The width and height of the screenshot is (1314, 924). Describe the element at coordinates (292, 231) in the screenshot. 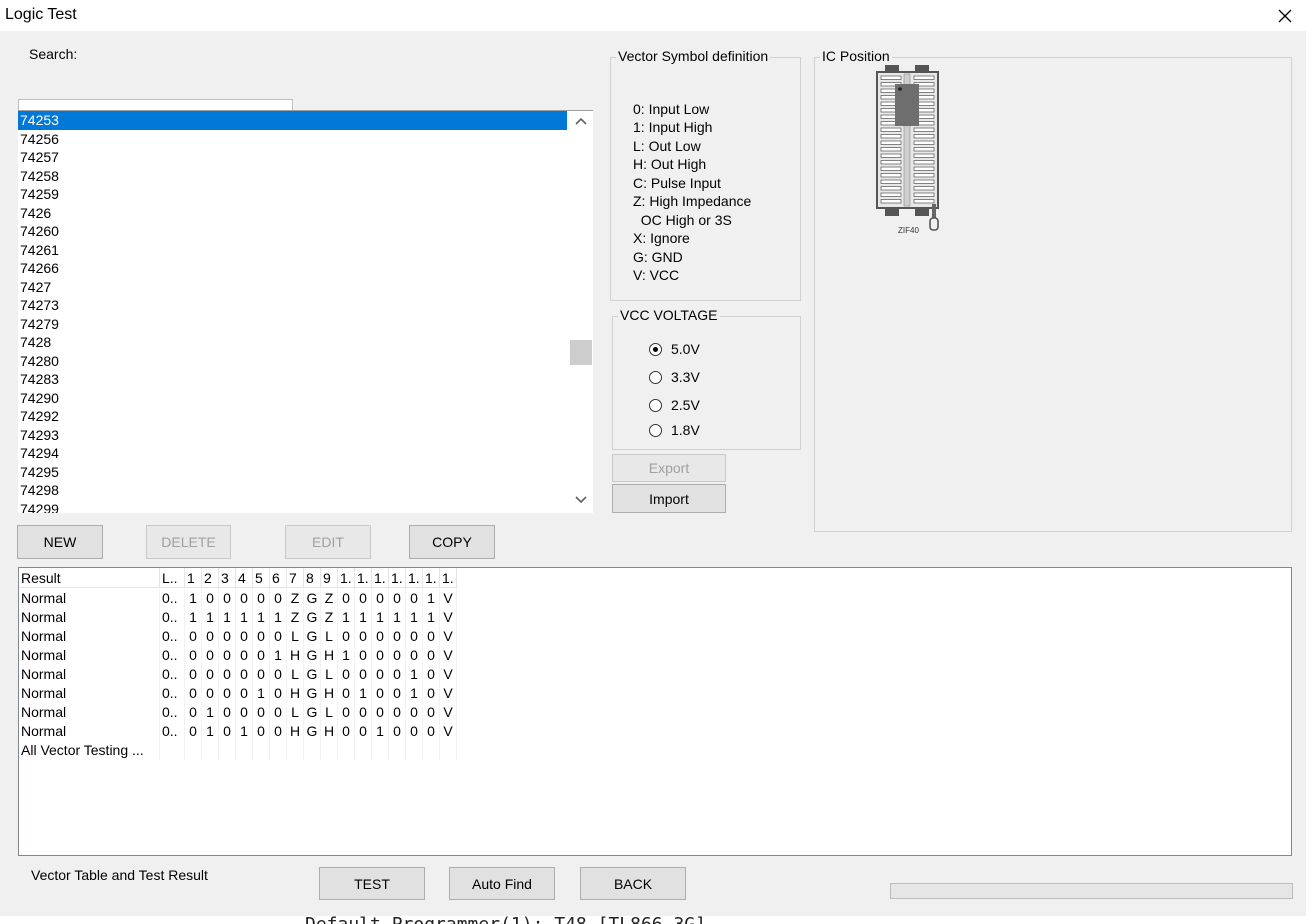

I see `list-item: 74260` at that location.